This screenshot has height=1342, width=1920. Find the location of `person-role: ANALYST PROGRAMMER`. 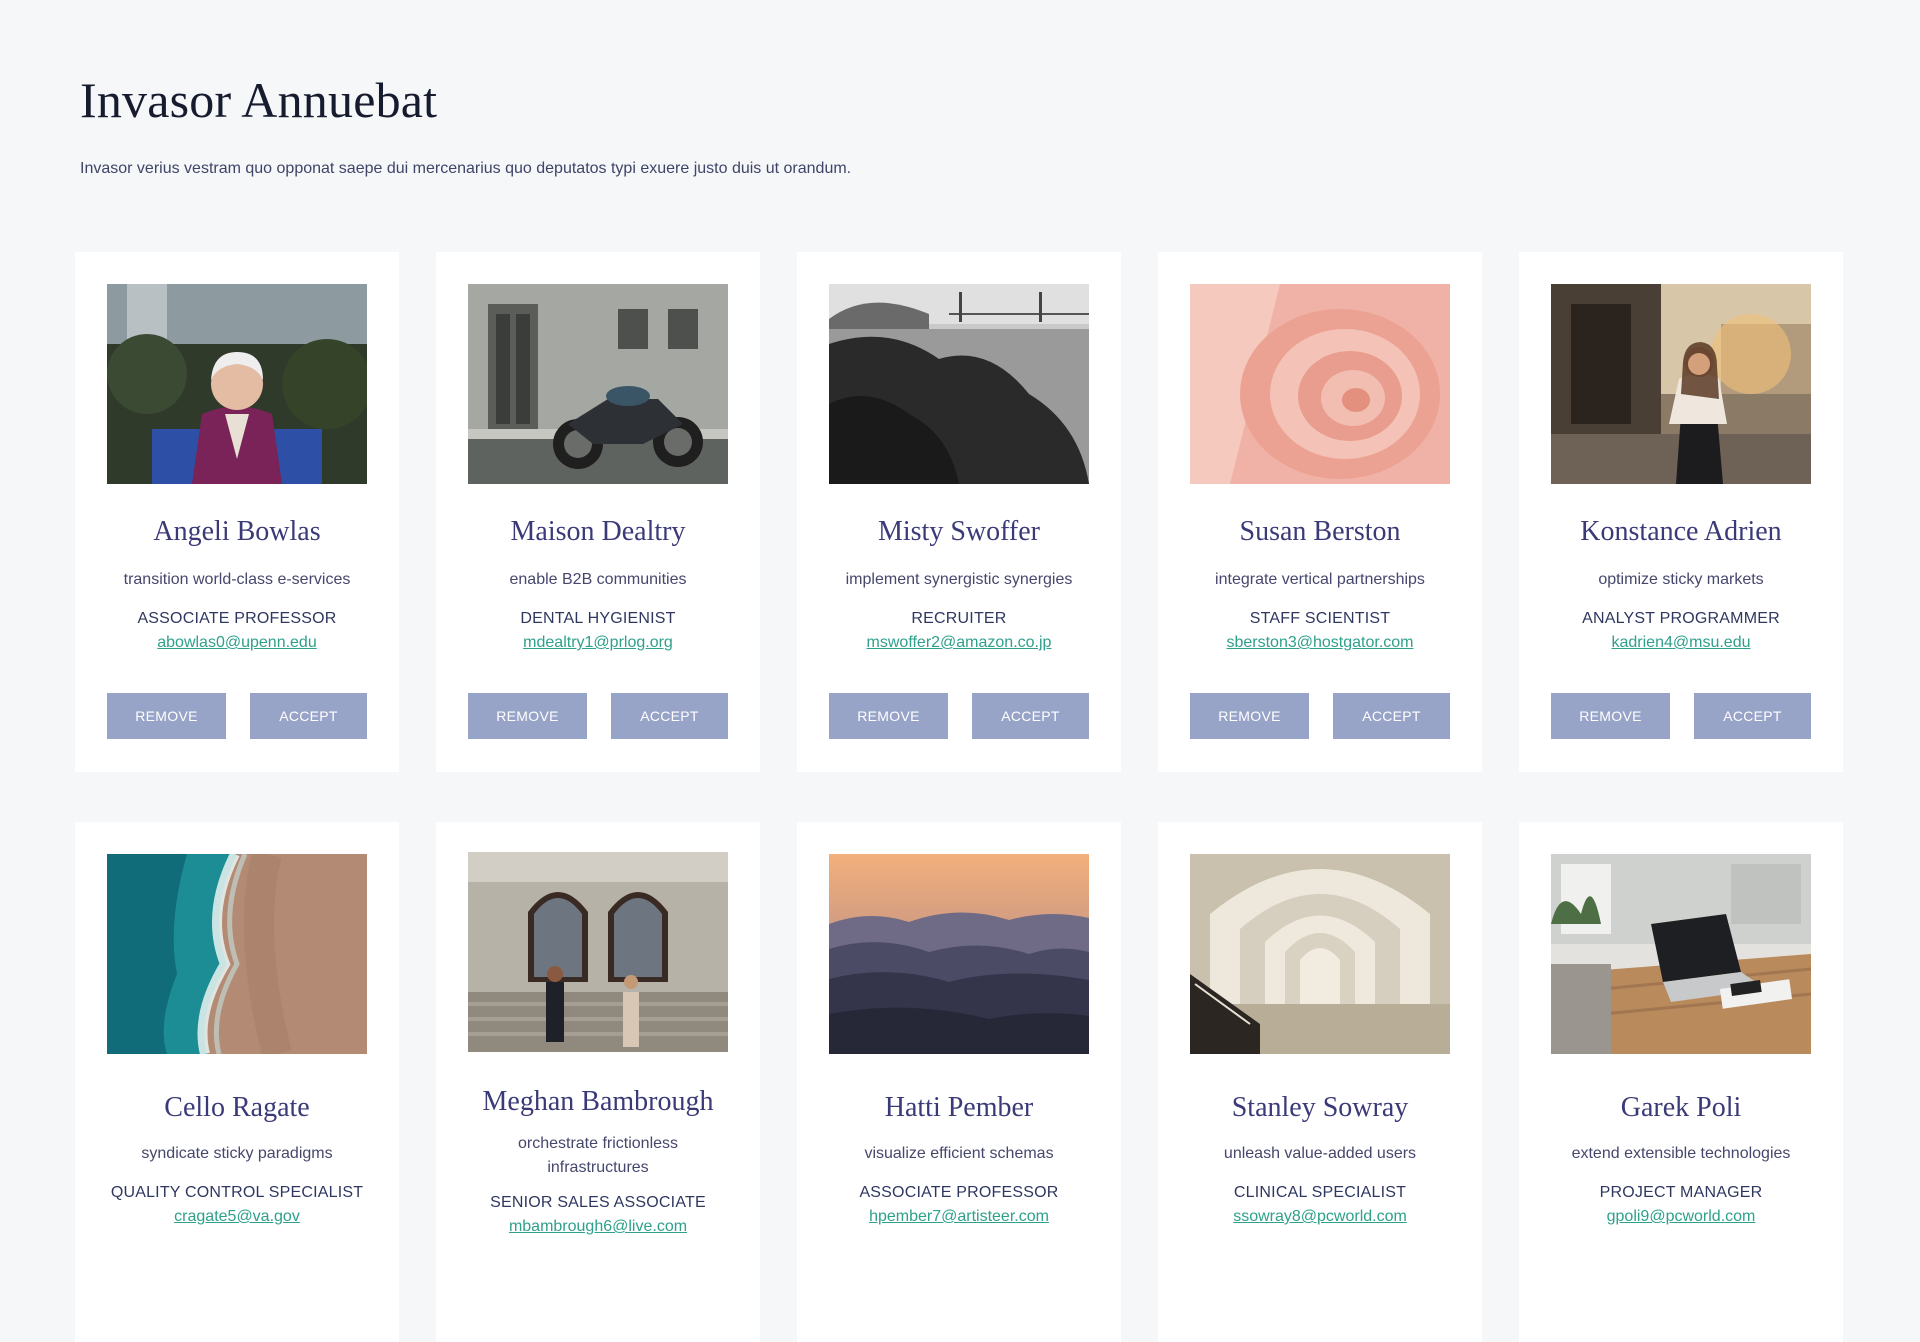

person-role: ANALYST PROGRAMMER is located at coordinates (1681, 618).